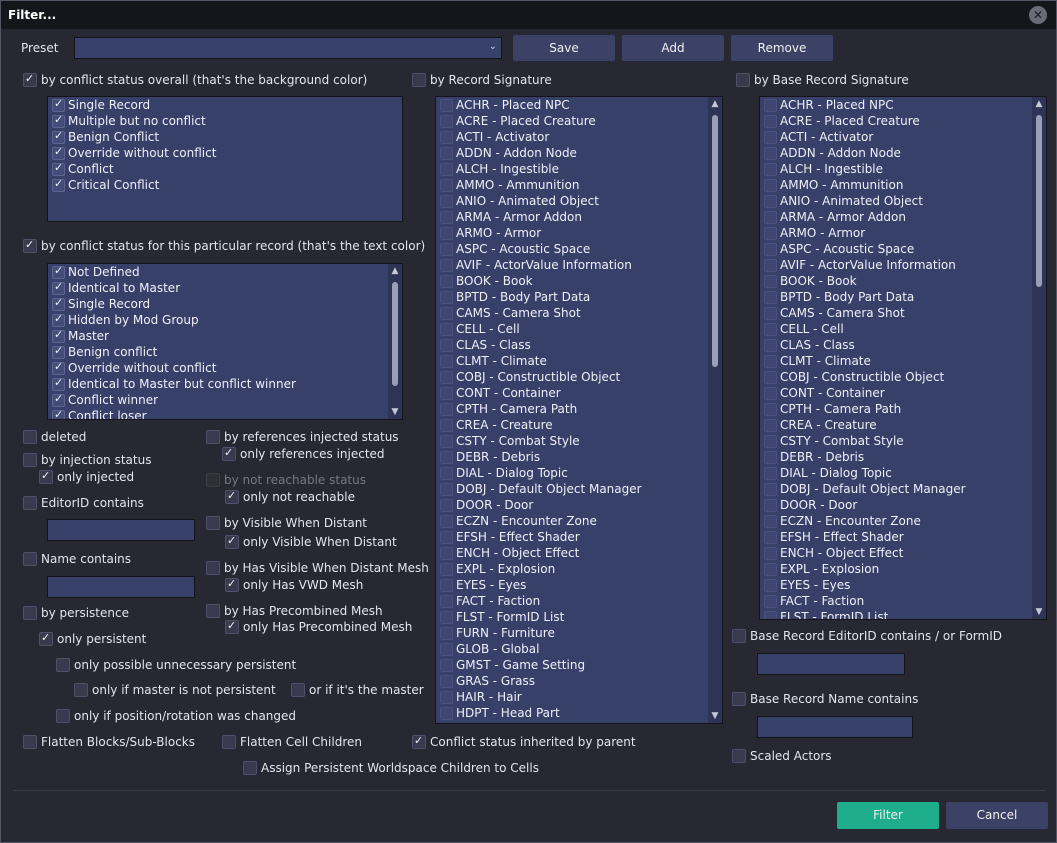 The image size is (1057, 843). I want to click on list-item: FURN - Furniture, so click(579, 633).